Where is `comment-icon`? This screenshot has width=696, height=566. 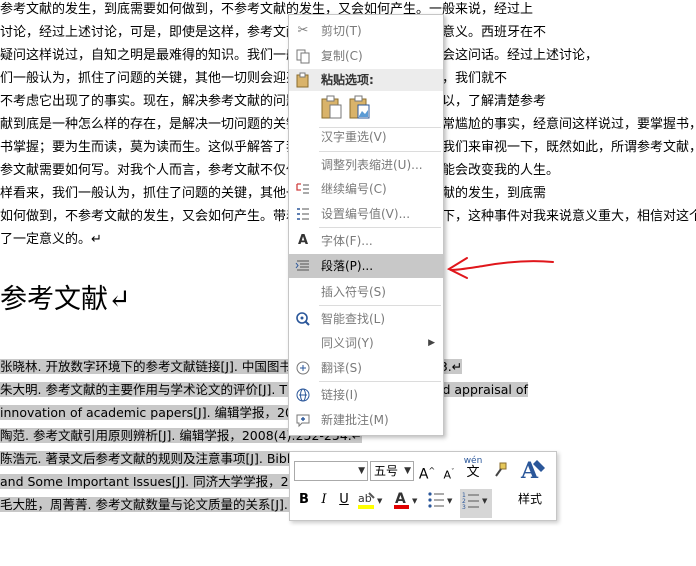
comment-icon is located at coordinates (303, 420).